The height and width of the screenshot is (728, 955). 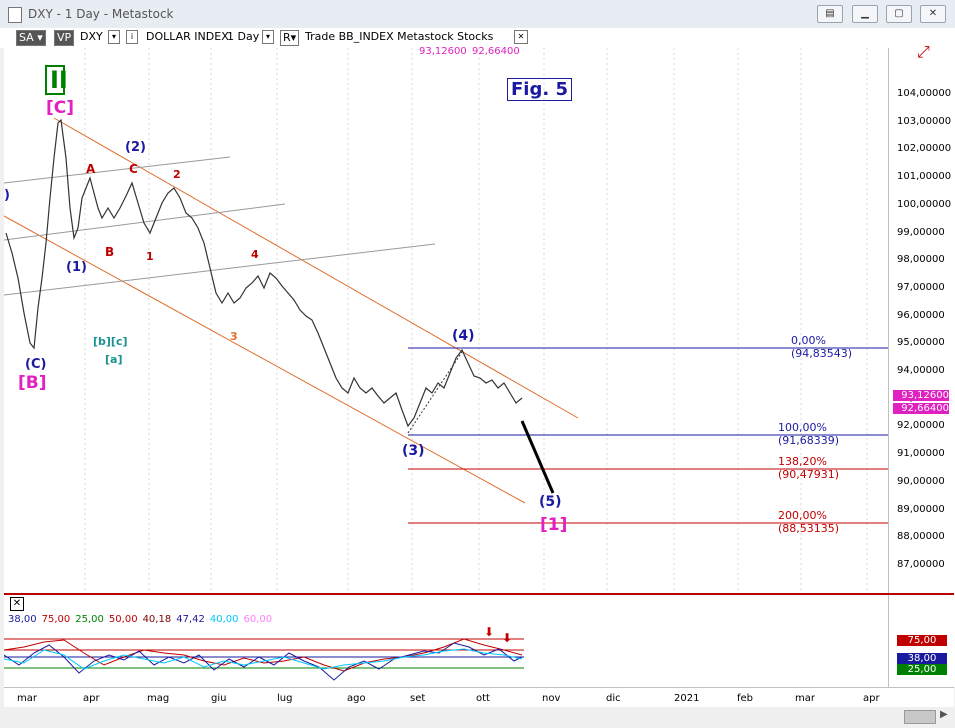 I want to click on fib-label-100: 100,00% (91,68339), so click(x=809, y=434).